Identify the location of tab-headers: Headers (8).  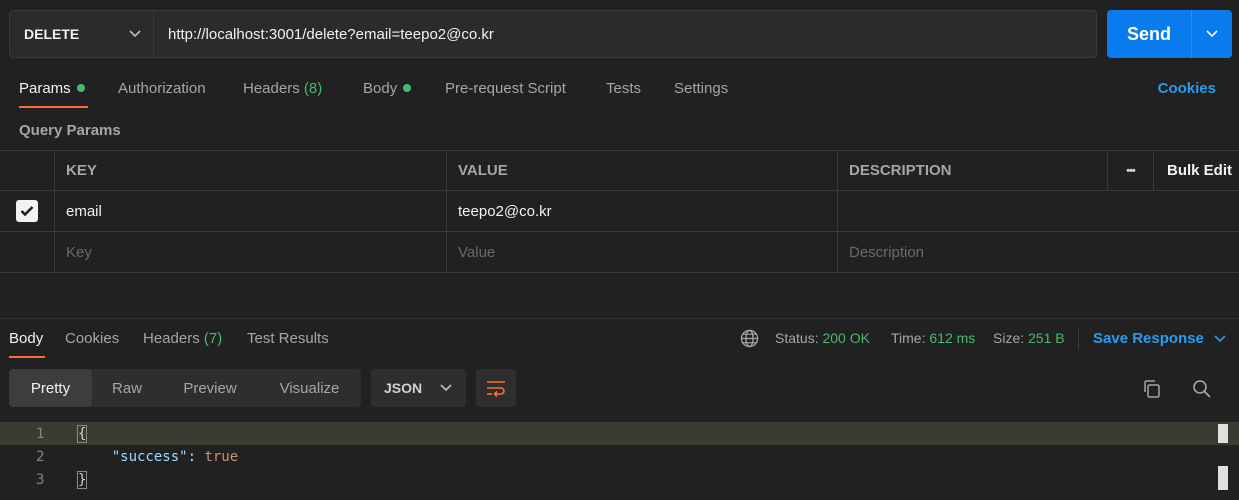
(282, 88).